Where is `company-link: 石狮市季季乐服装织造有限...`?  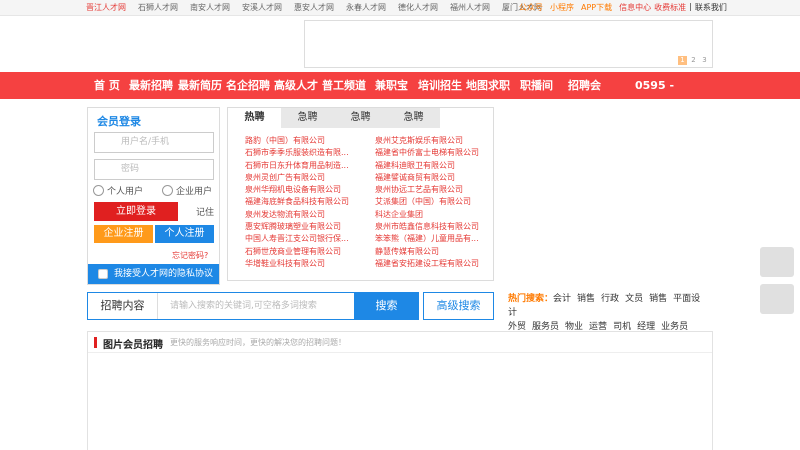 company-link: 石狮市季季乐服装织造有限... is located at coordinates (301, 153).